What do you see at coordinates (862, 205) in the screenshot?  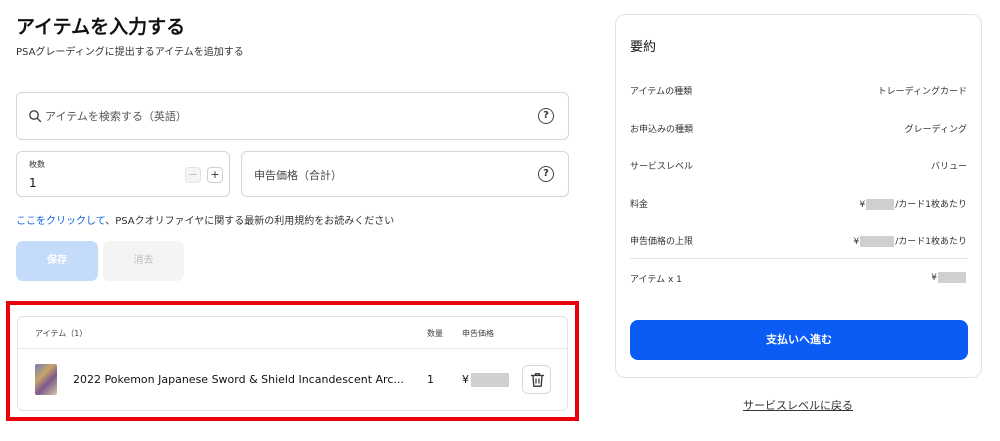 I see `fee-currency: ¥` at bounding box center [862, 205].